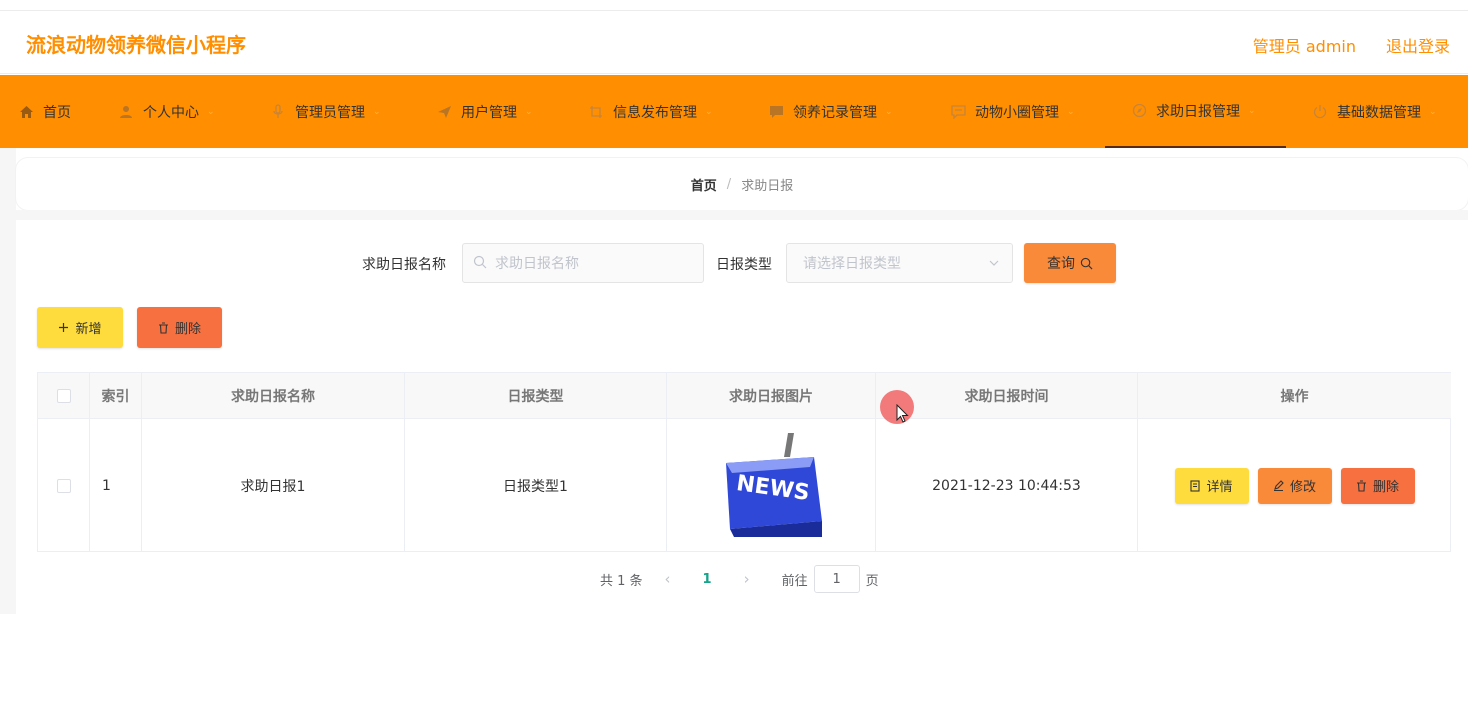  What do you see at coordinates (744, 265) in the screenshot?
I see `type-filter-label: 日报类型` at bounding box center [744, 265].